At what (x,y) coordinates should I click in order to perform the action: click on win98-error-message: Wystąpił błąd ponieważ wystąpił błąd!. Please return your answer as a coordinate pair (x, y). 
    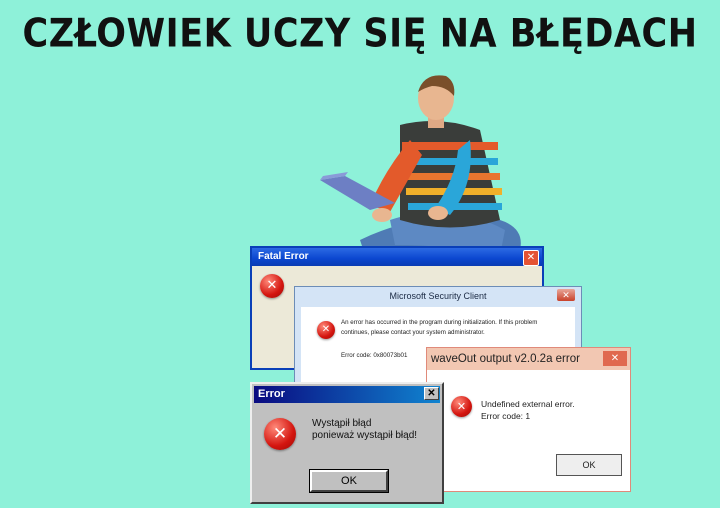
    Looking at the image, I should click on (377, 430).